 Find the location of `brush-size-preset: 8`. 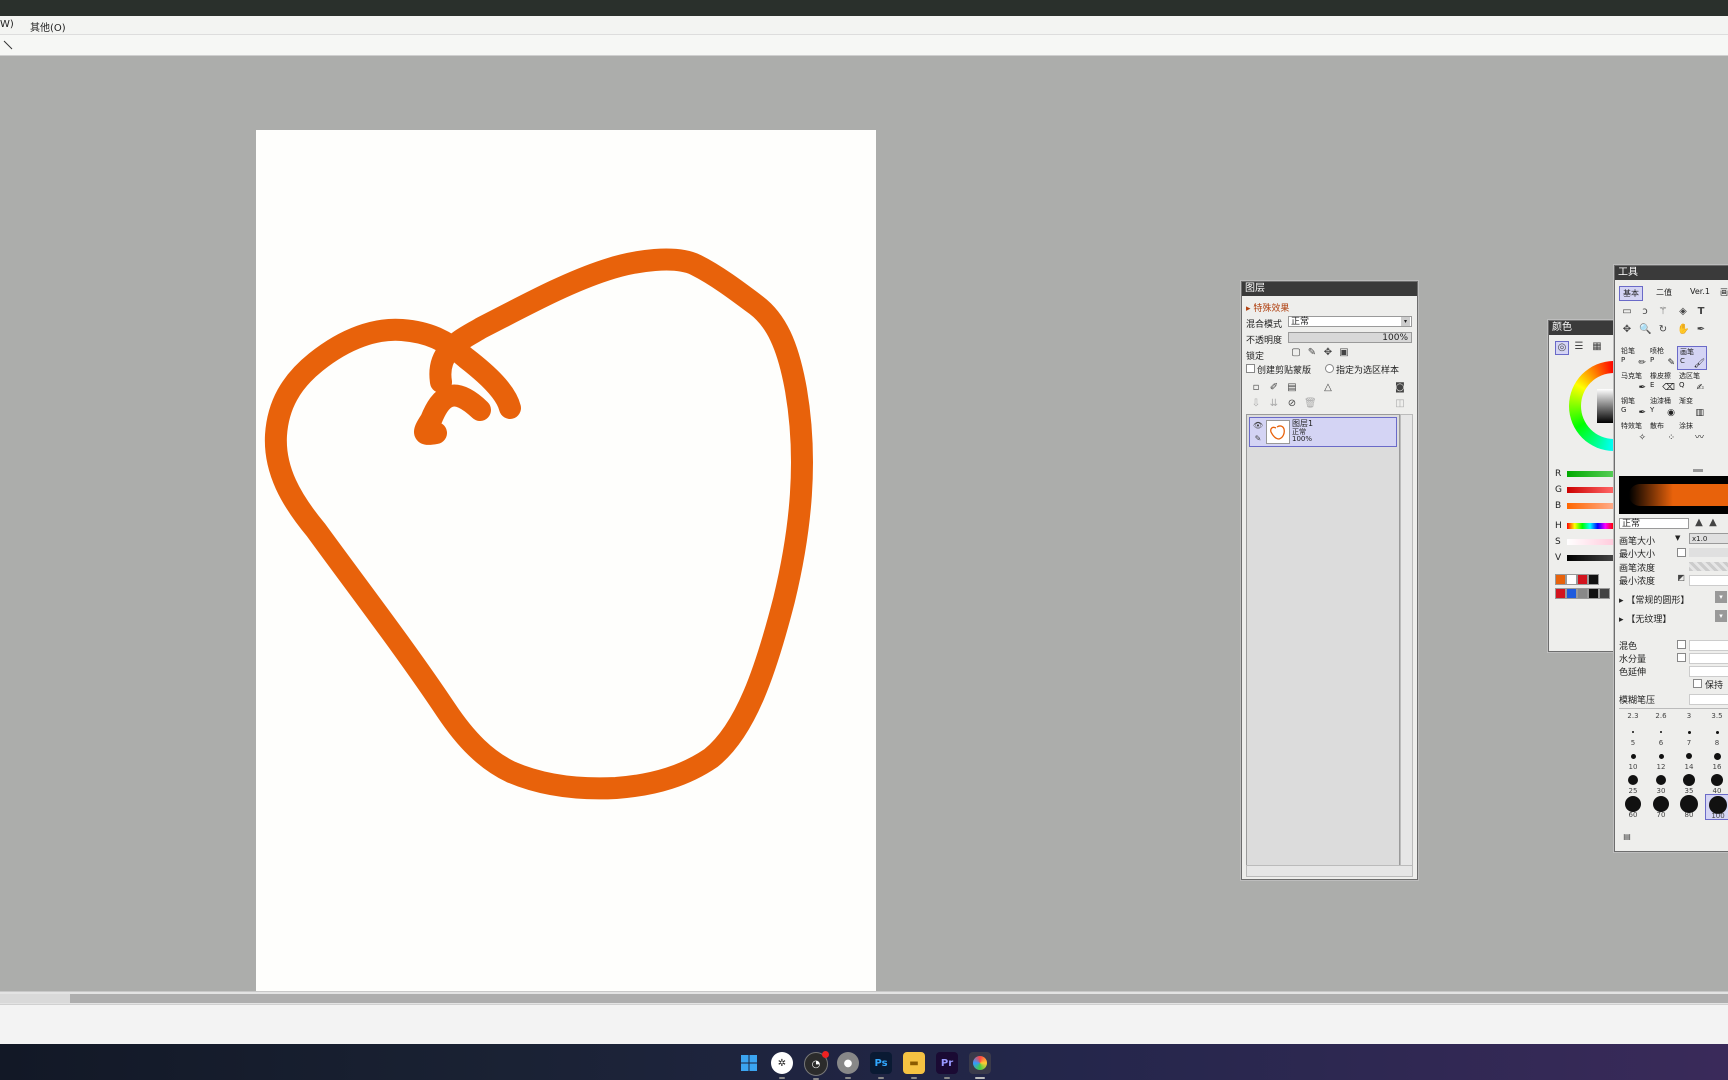

brush-size-preset: 8 is located at coordinates (1716, 734).